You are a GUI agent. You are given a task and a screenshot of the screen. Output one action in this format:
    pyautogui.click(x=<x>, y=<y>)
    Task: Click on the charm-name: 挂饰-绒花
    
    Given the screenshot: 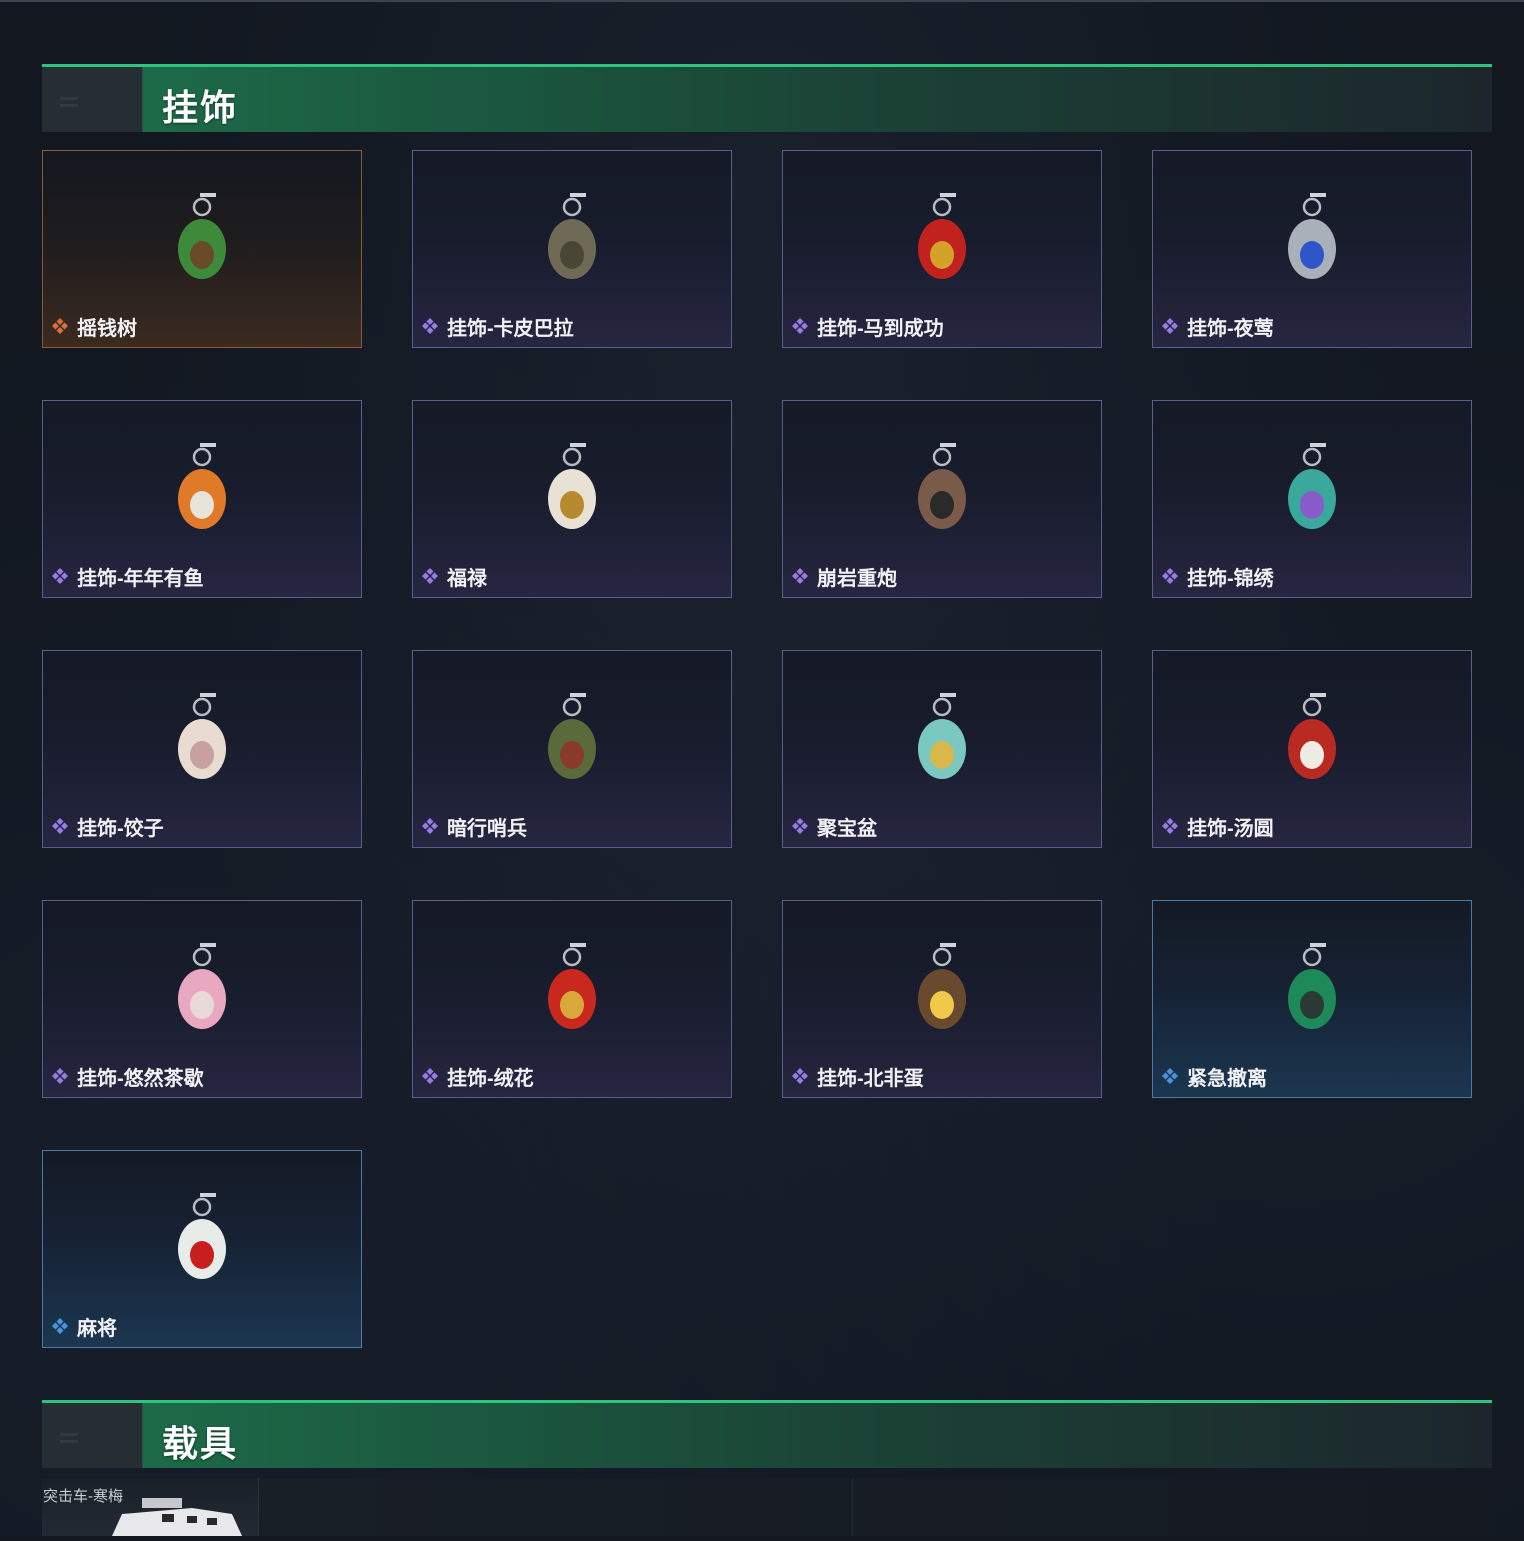 What is the action you would take?
    pyautogui.click(x=490, y=1078)
    